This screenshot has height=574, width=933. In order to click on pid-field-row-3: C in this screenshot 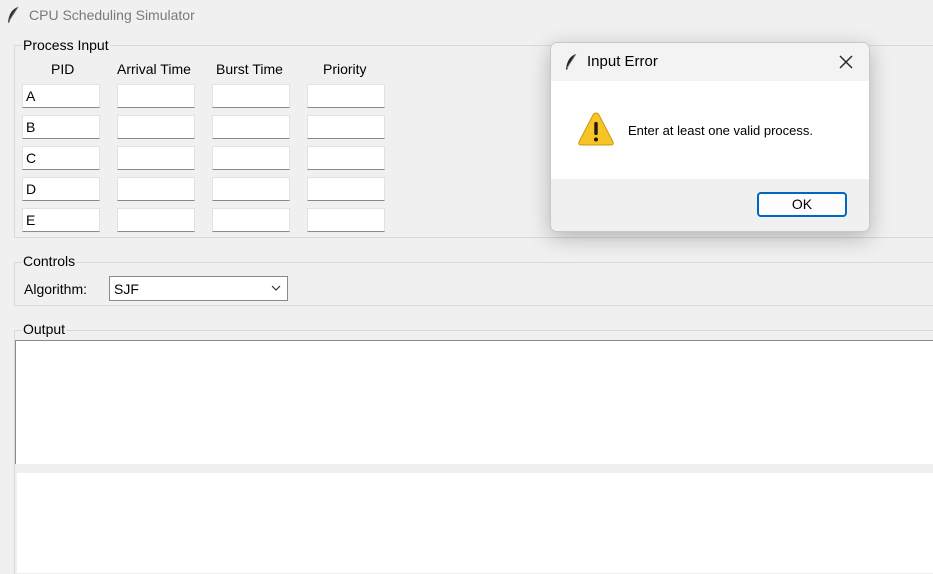, I will do `click(61, 158)`.